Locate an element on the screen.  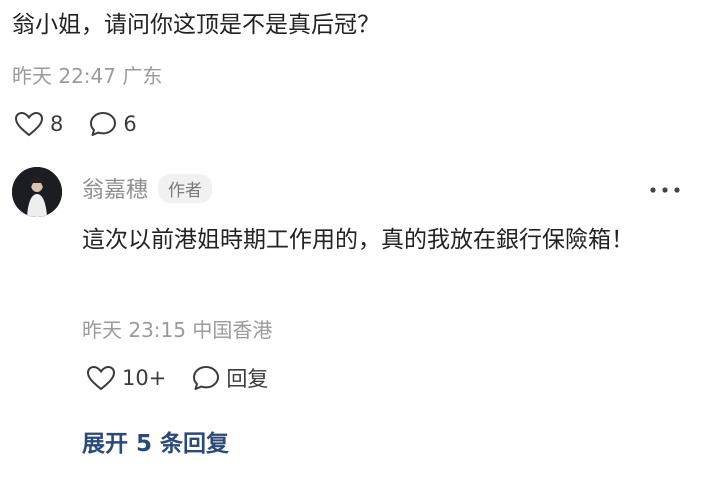
main-like-count: 8 is located at coordinates (57, 124).